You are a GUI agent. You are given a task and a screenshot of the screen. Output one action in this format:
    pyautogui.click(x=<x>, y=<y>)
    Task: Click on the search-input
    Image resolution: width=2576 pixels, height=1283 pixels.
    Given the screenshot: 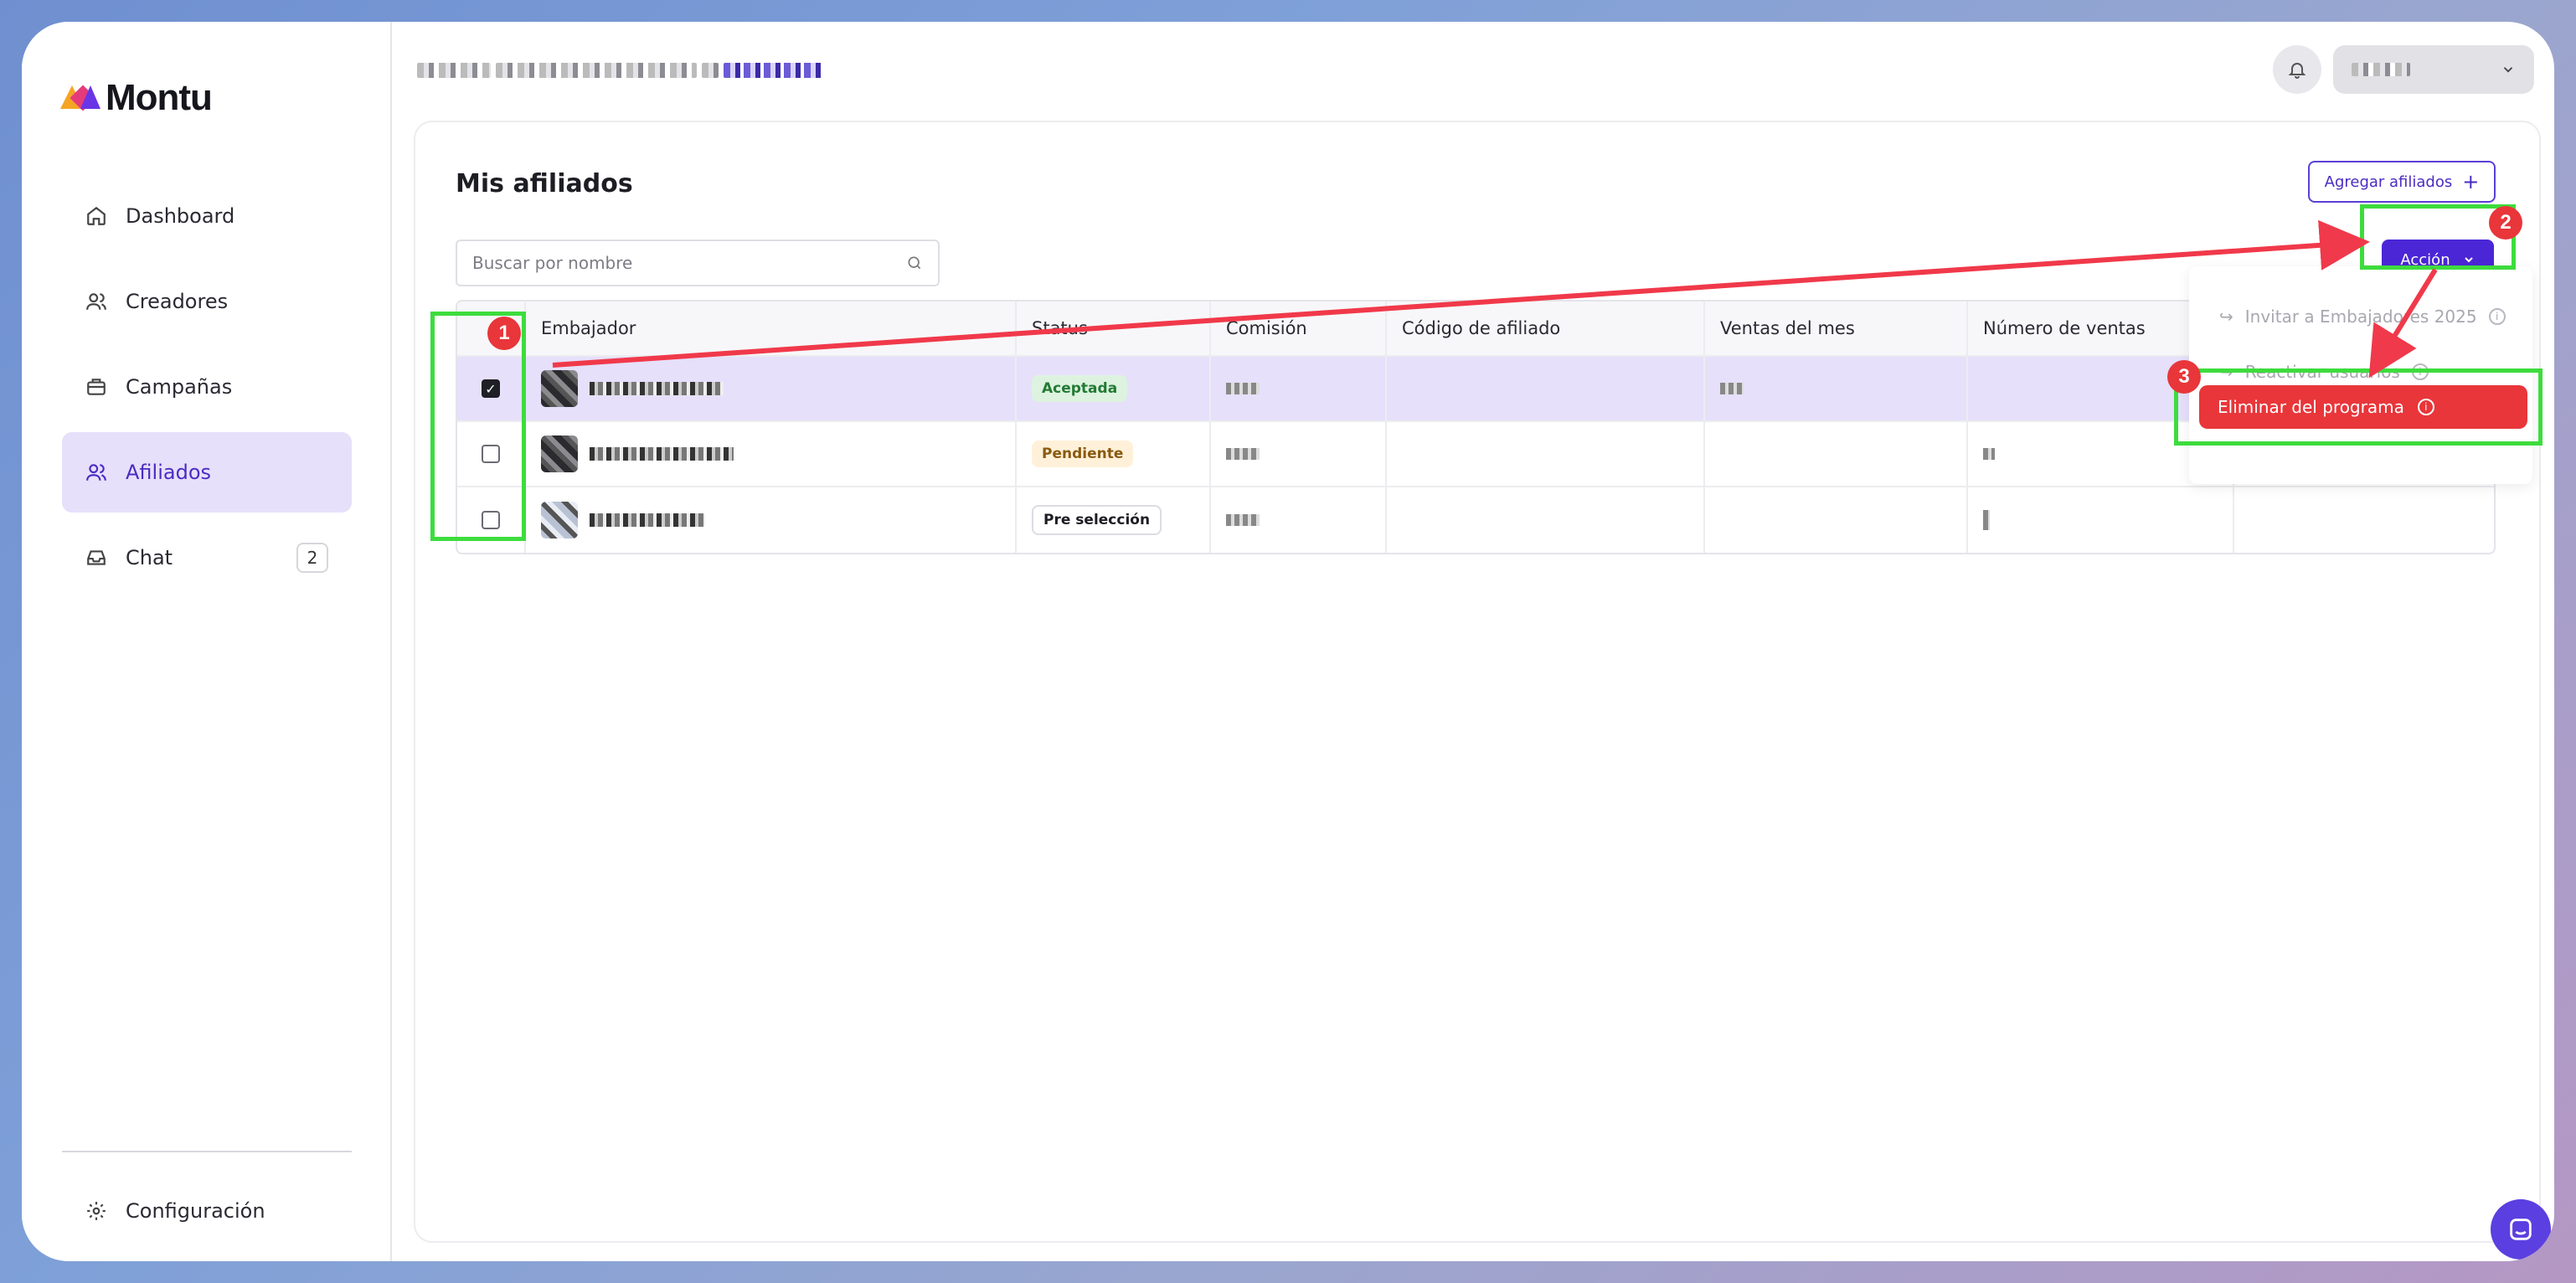 What is the action you would take?
    pyautogui.click(x=673, y=263)
    